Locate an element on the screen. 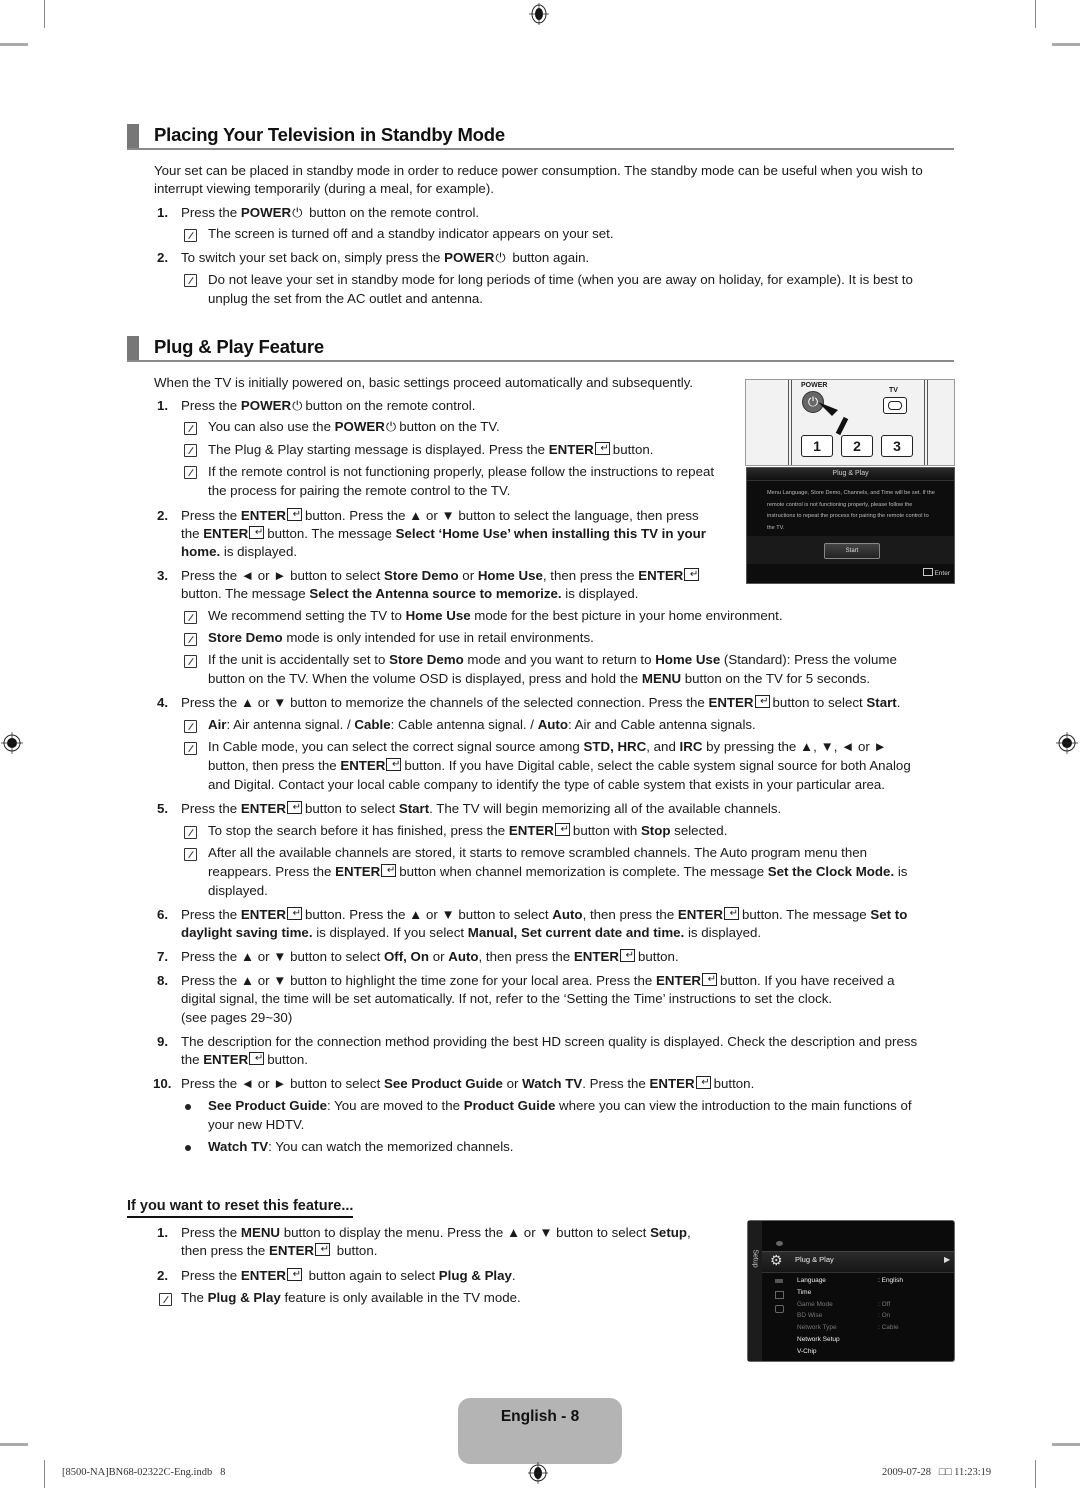 Image resolution: width=1080 pixels, height=1488 pixels. setup-menu-item: Game Mode is located at coordinates (815, 1304).